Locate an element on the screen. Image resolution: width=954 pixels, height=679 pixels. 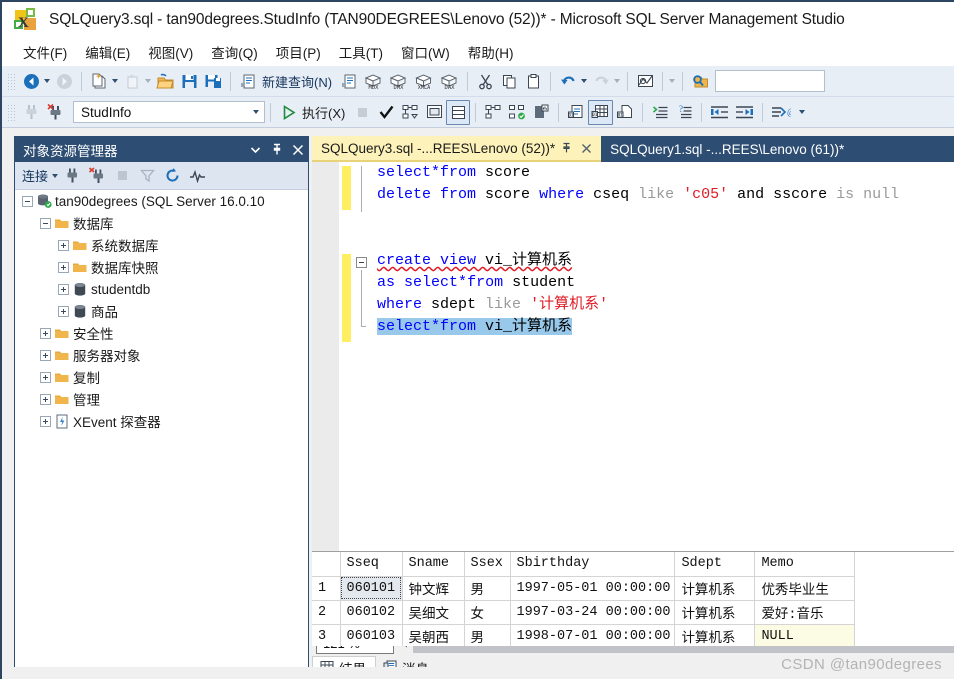
connect-icon is located at coordinates (72, 175).